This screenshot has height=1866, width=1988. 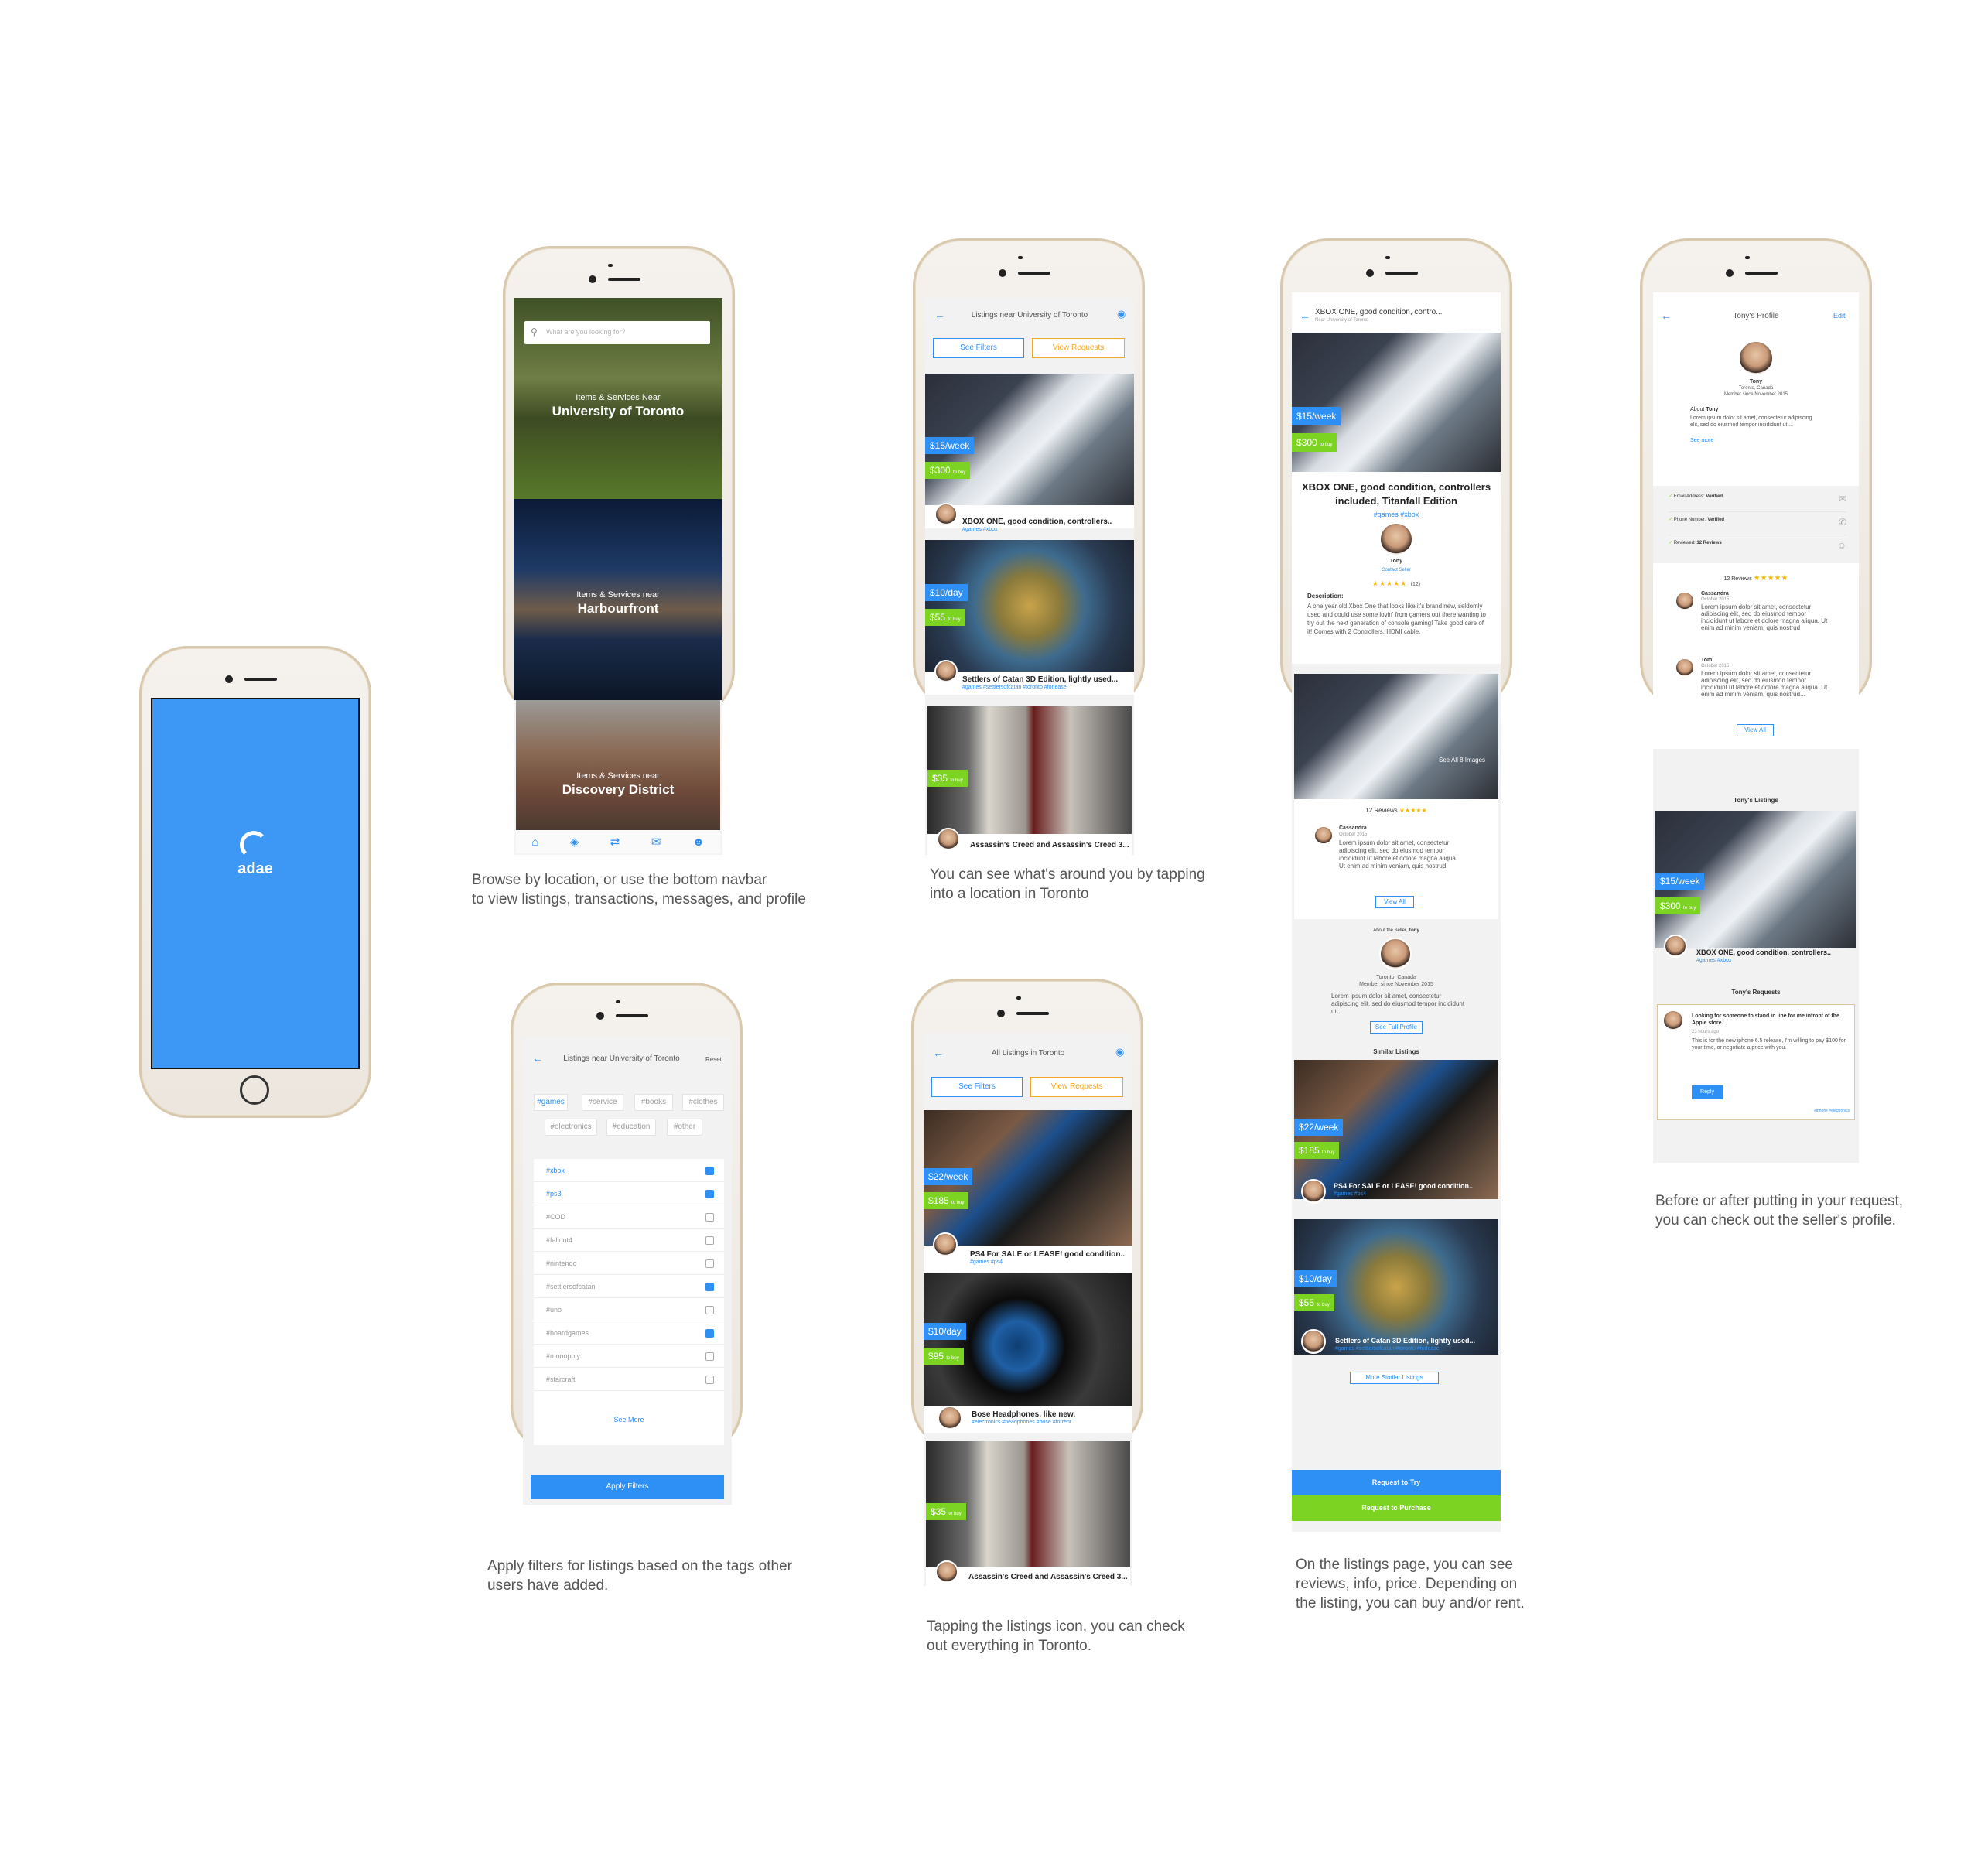 I want to click on listing-title: XBOX ONE, good condition, controllers.., so click(x=1037, y=522).